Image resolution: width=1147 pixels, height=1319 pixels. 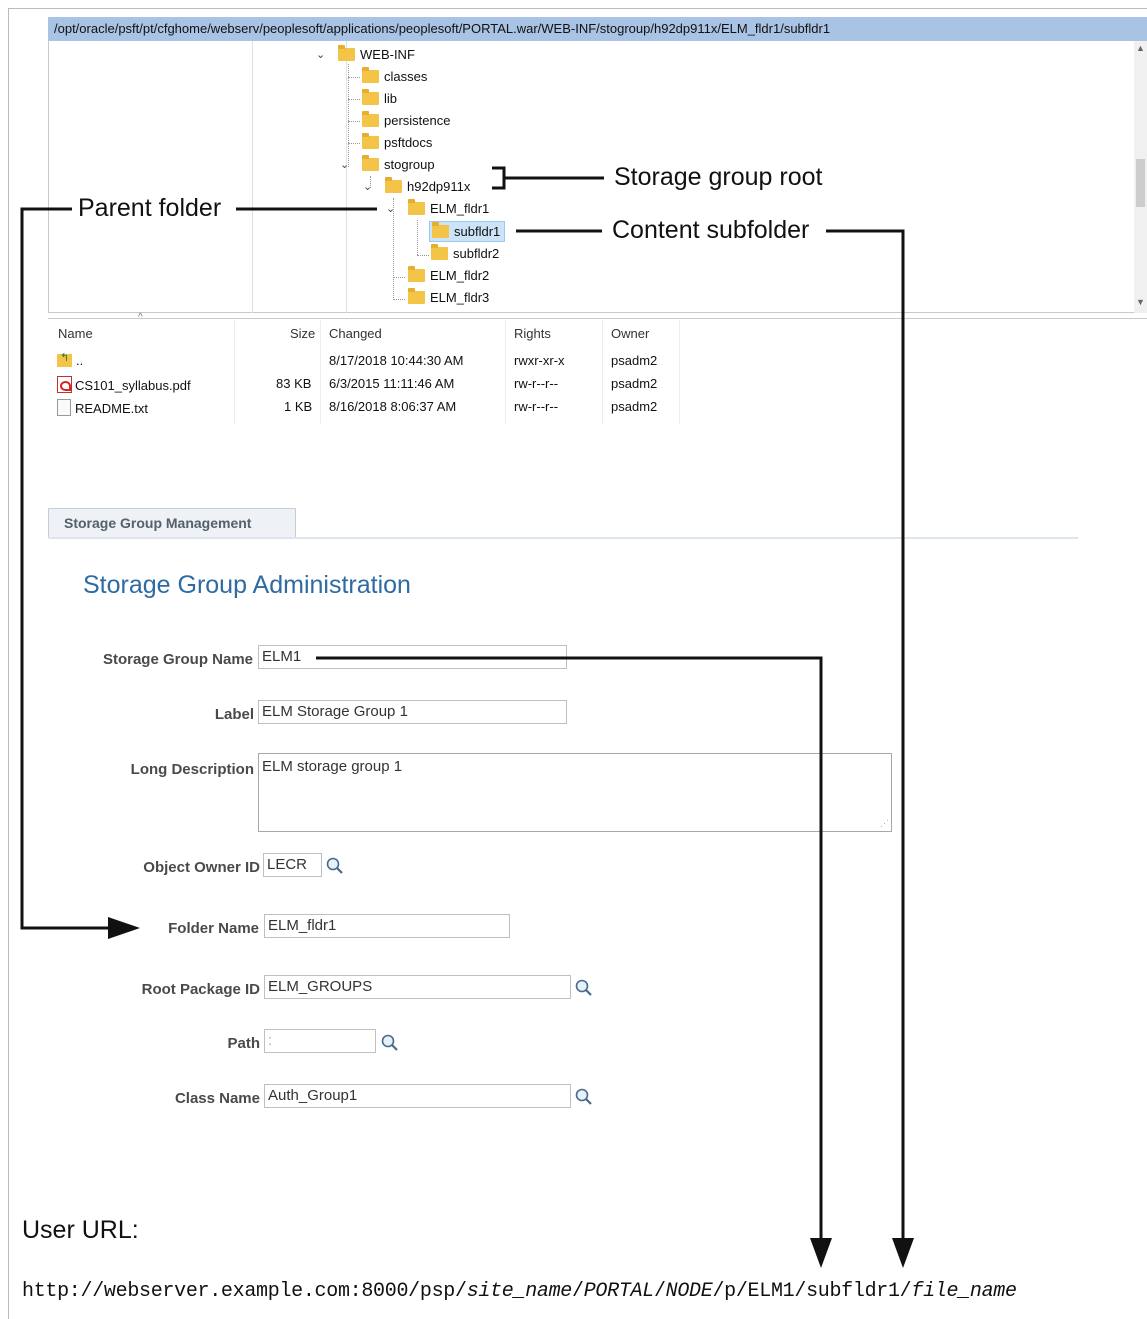 What do you see at coordinates (865, 735) in the screenshot?
I see `subfolder-arrow-line` at bounding box center [865, 735].